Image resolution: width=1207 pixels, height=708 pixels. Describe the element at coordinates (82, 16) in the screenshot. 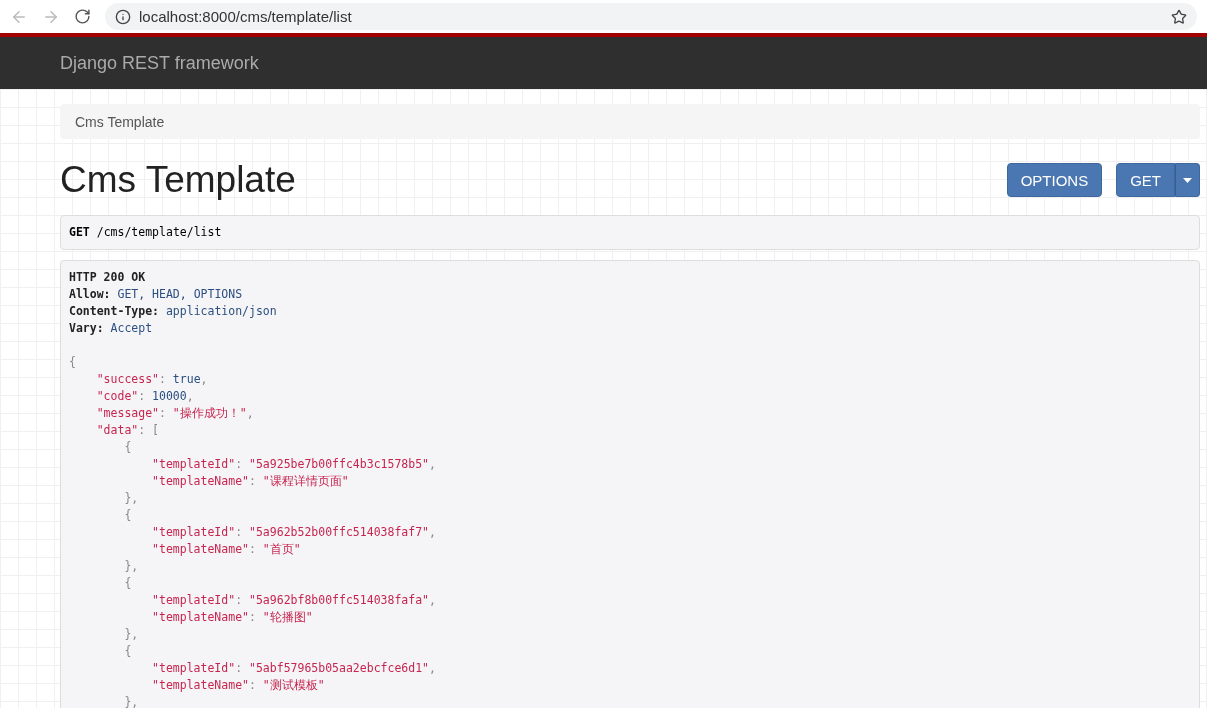

I see `reload-icon` at that location.